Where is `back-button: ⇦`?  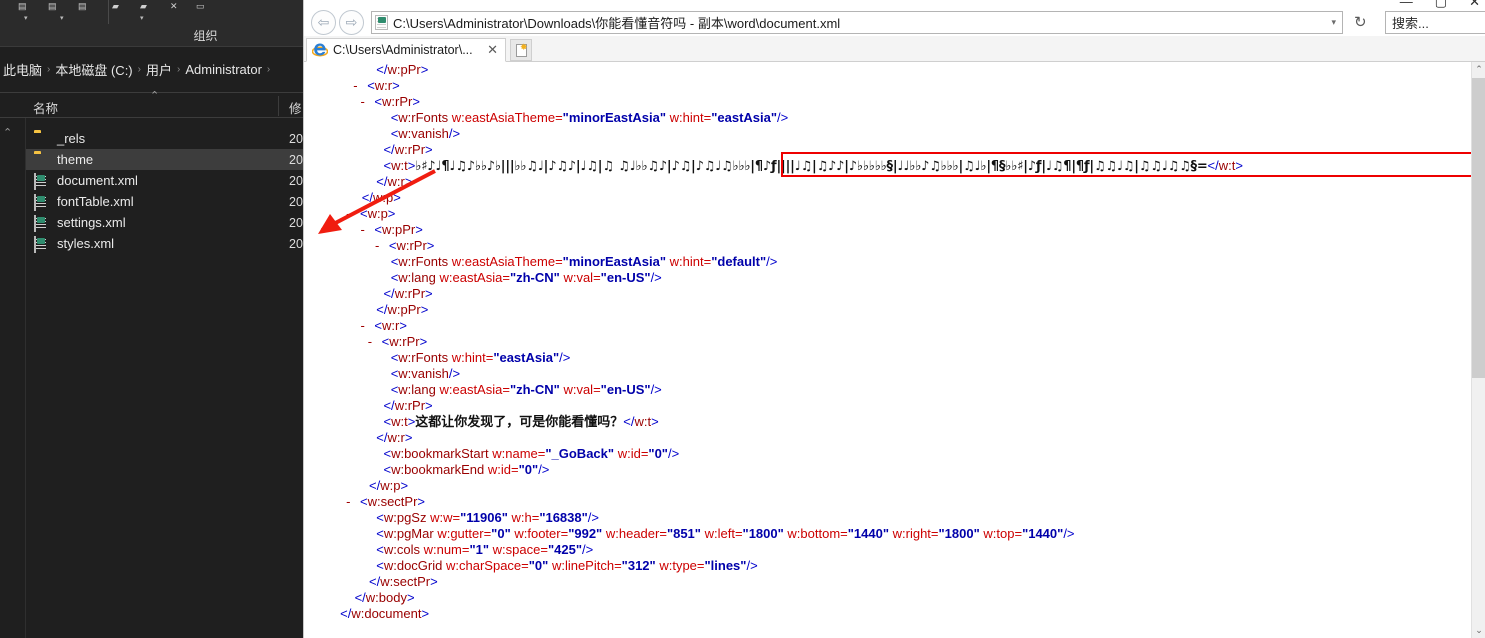 back-button: ⇦ is located at coordinates (323, 22).